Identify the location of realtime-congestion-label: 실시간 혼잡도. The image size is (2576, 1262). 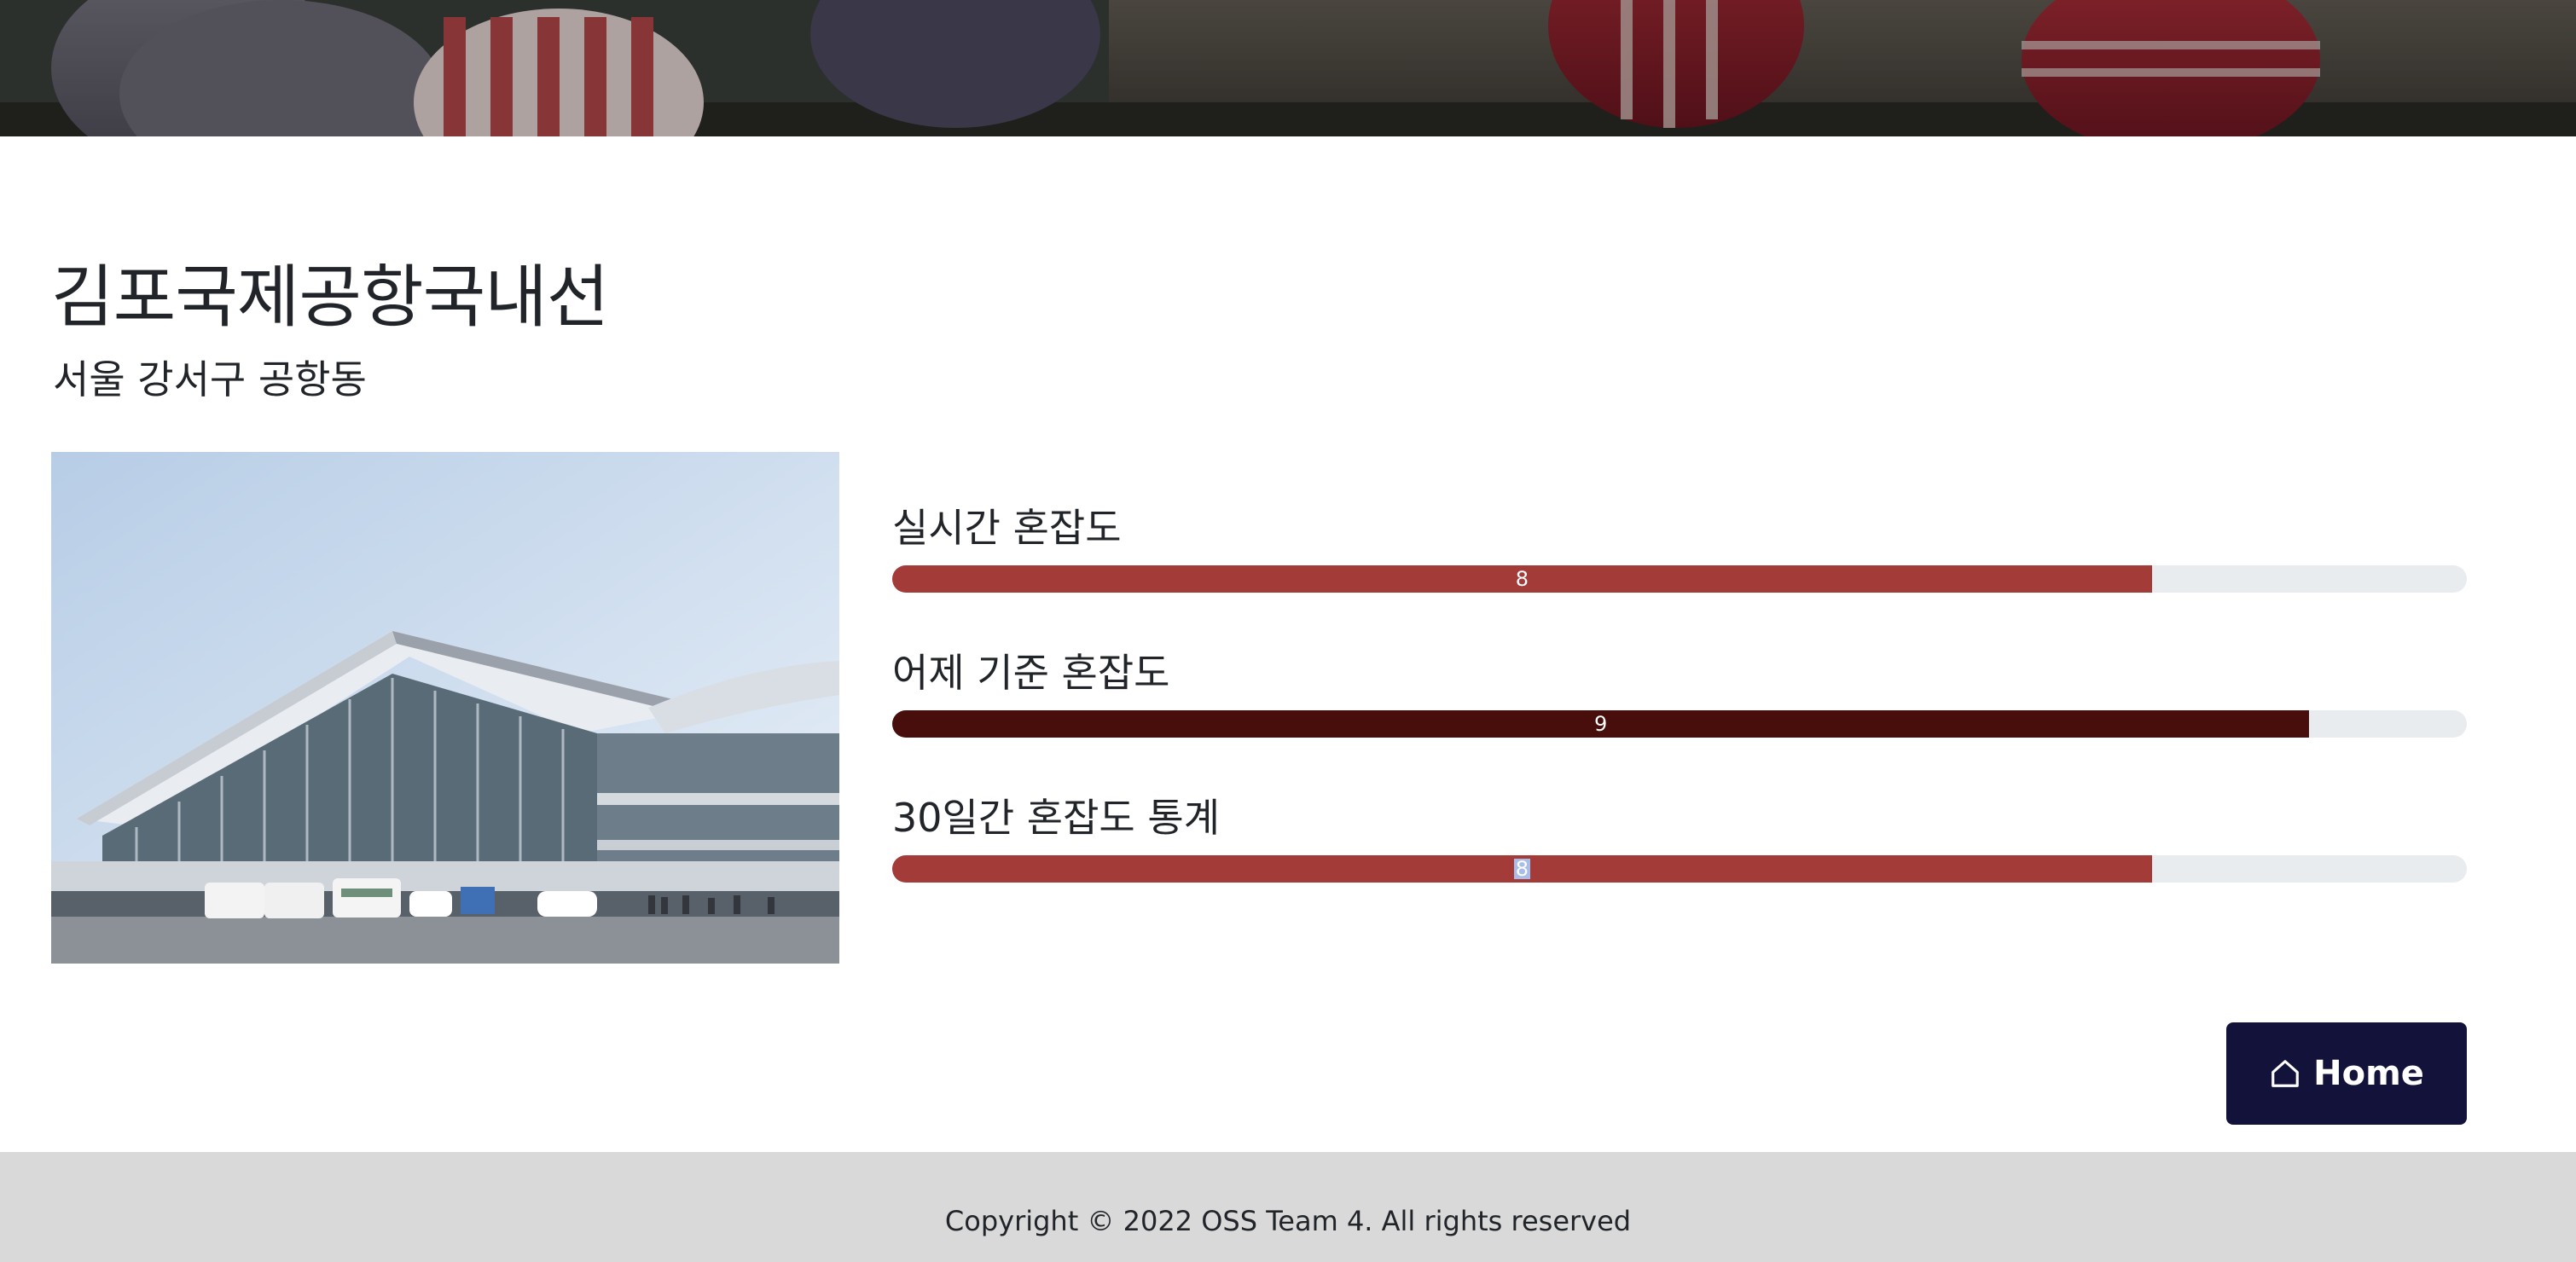
(1007, 528).